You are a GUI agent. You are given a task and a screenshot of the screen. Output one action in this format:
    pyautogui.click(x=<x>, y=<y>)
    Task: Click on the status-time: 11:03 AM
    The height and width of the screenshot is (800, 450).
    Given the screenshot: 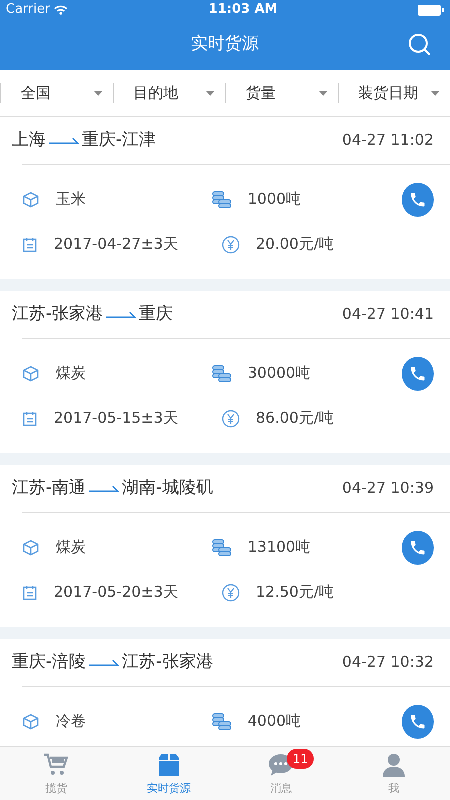 What is the action you would take?
    pyautogui.click(x=243, y=10)
    